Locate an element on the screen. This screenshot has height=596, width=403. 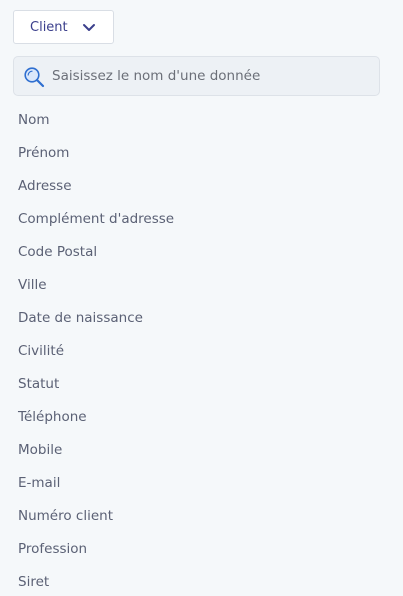
search-icon is located at coordinates (34, 77).